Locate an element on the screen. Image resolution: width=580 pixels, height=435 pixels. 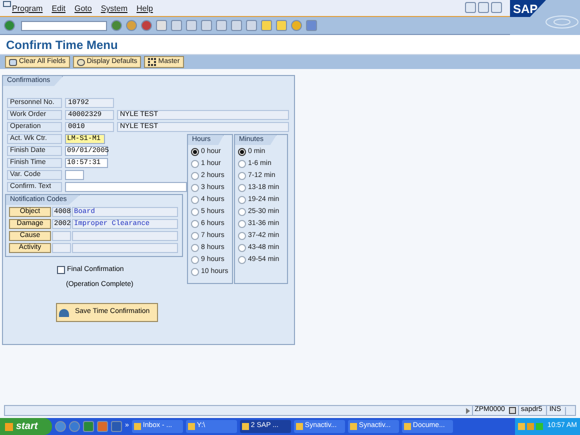
menu-item: Edit is located at coordinates (59, 9).